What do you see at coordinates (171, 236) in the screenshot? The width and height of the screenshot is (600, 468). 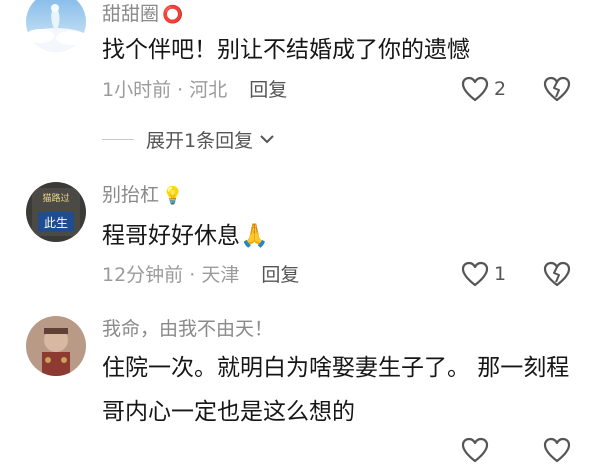 I see `comment-text-body: 程哥好好休息` at bounding box center [171, 236].